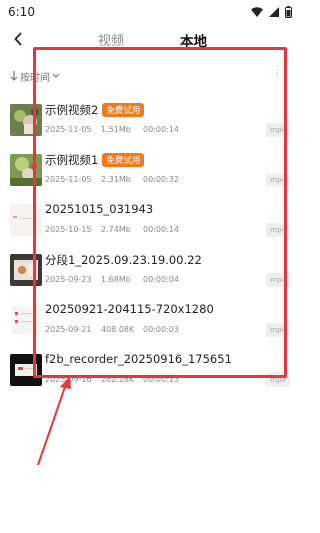 The height and width of the screenshot is (533, 320). I want to click on chevron-left-icon, so click(18, 39).